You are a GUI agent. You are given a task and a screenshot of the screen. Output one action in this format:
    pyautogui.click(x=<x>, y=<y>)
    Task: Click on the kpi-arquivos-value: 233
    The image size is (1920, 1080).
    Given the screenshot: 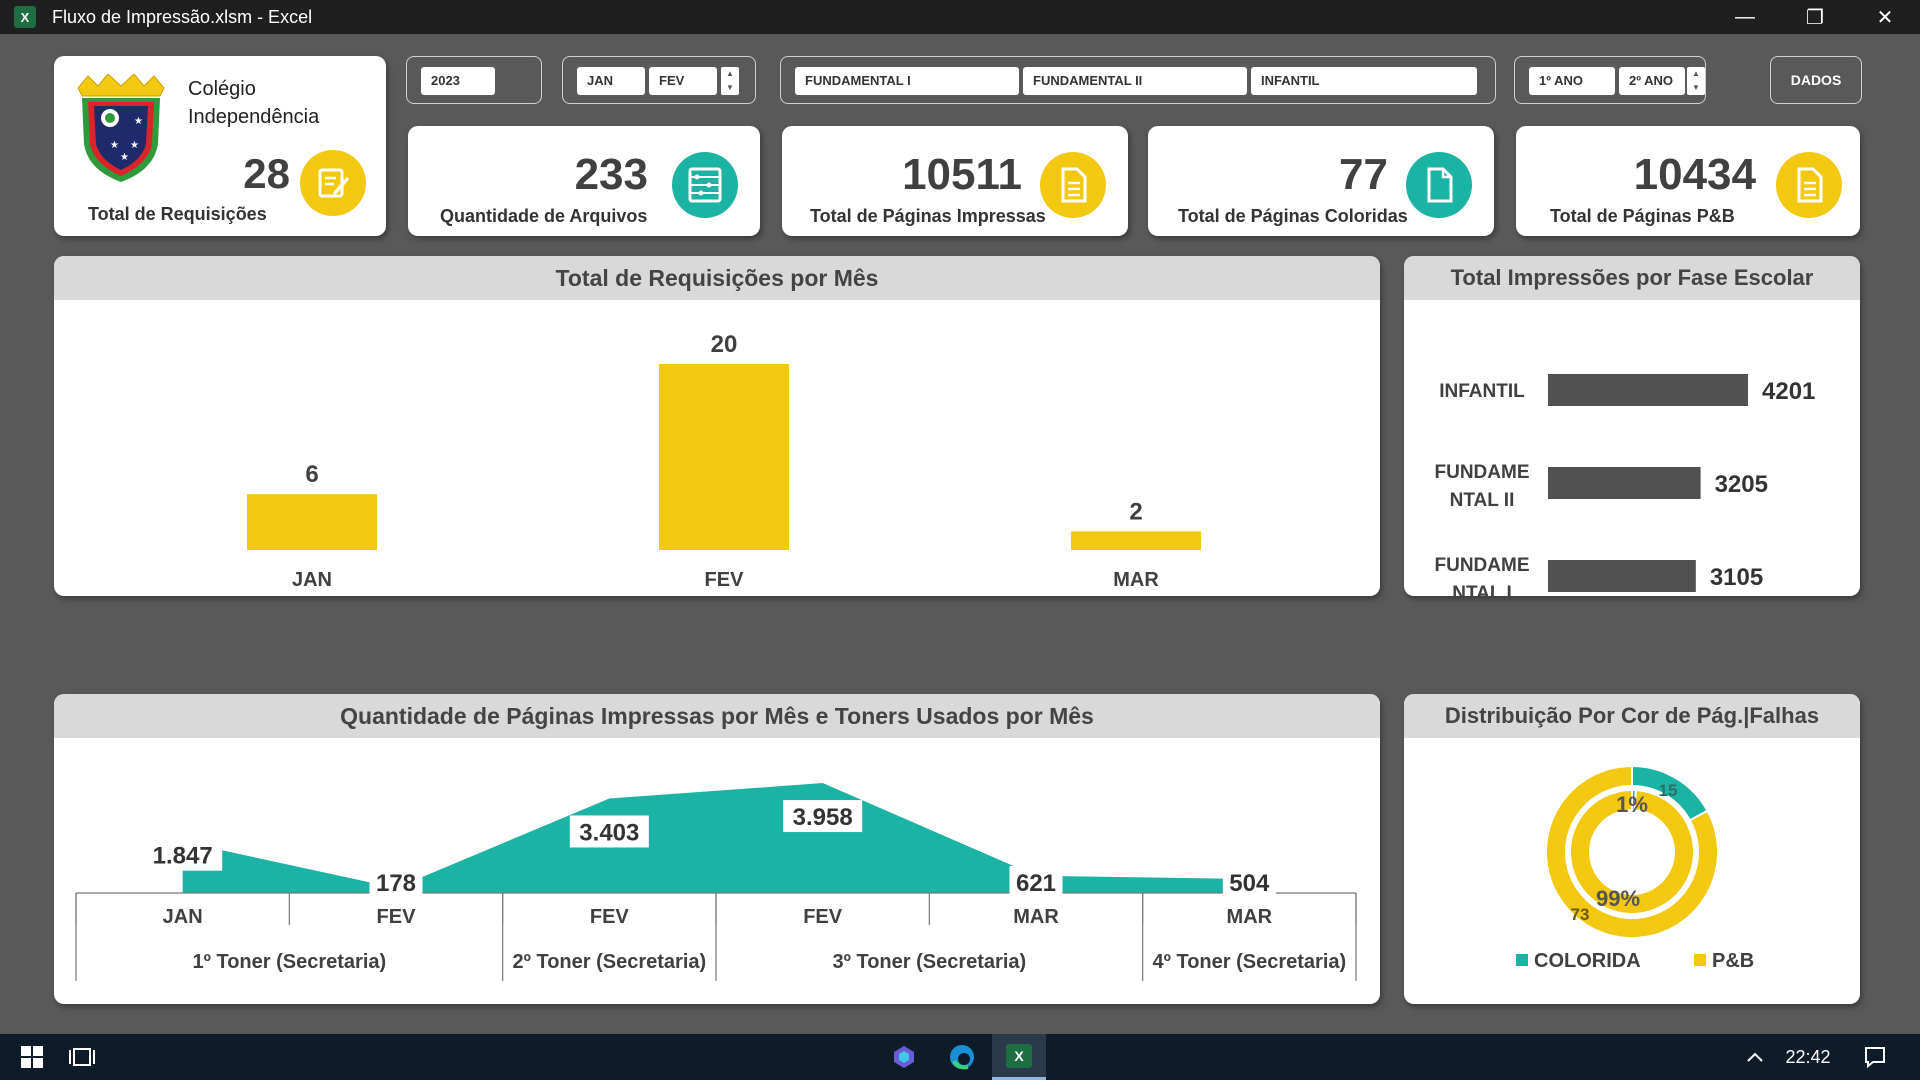 What is the action you would take?
    pyautogui.click(x=611, y=174)
    